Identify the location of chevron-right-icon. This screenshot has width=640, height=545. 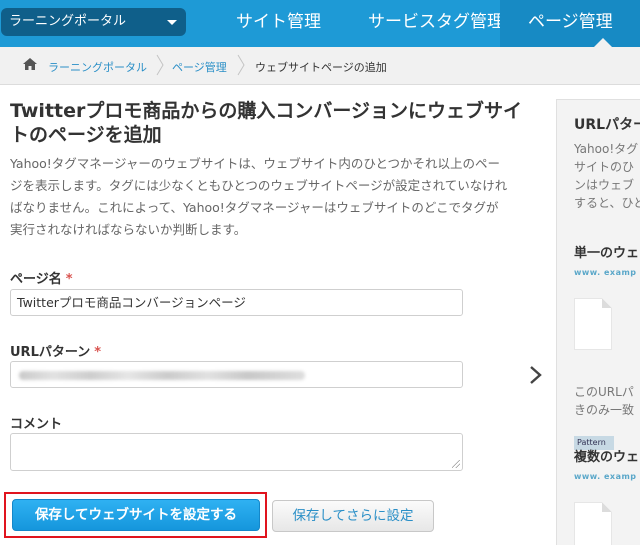
(536, 375).